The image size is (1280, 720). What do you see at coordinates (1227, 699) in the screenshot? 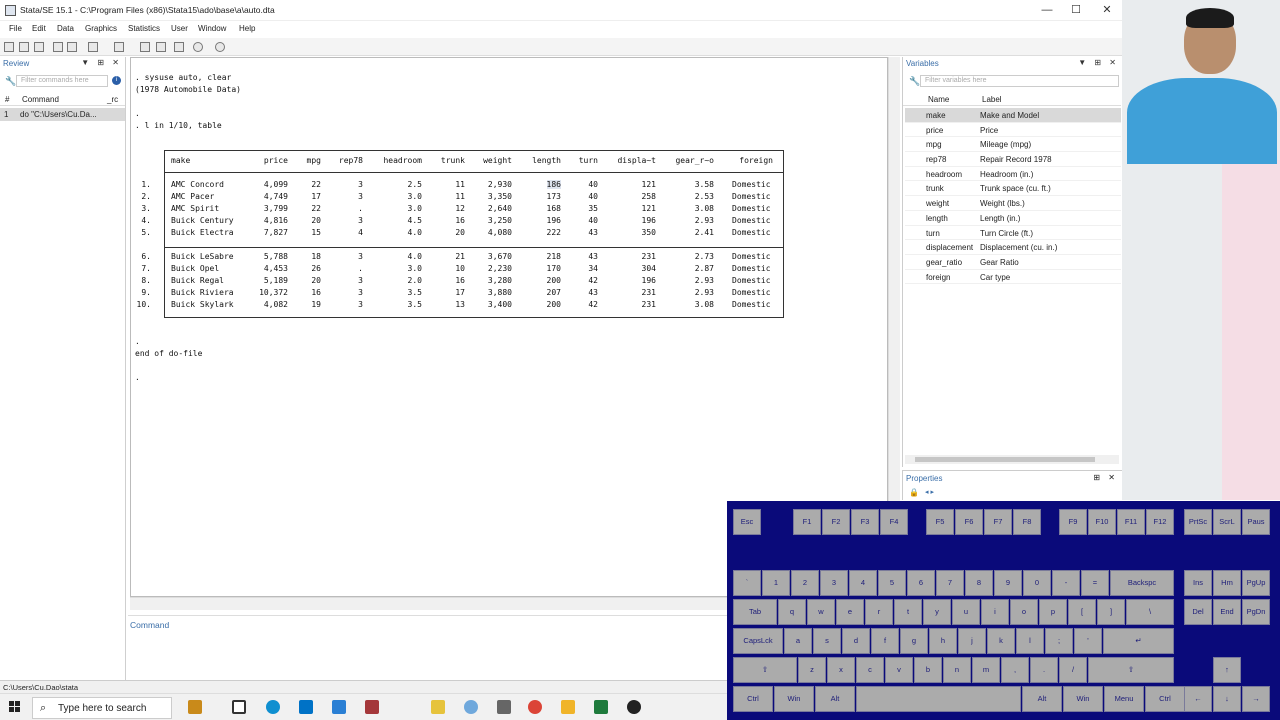
I see `key-symbol: ↓` at bounding box center [1227, 699].